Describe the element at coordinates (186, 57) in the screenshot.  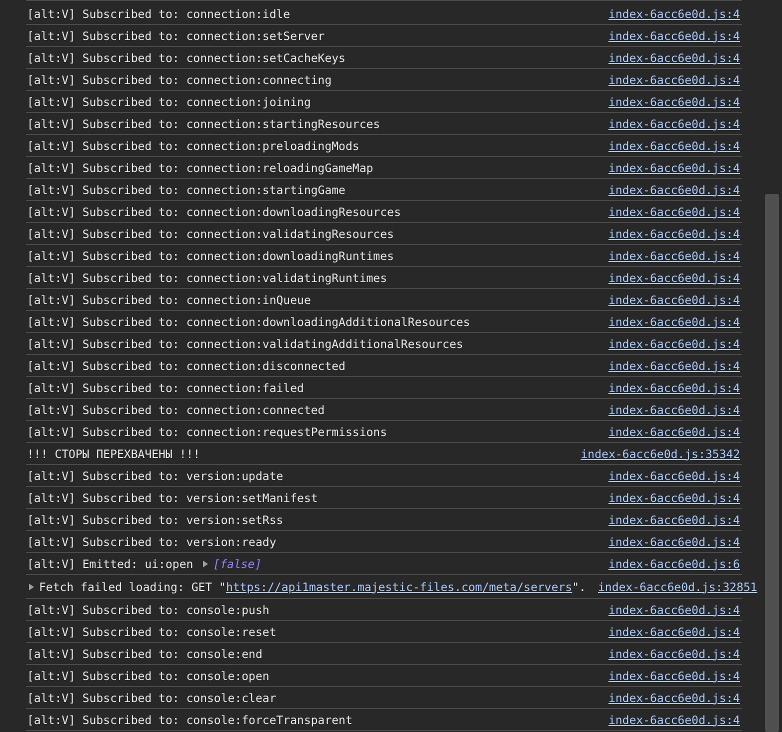
I see `log-message: [alt:V] Subscribed to: connection:setCacheKeys` at that location.